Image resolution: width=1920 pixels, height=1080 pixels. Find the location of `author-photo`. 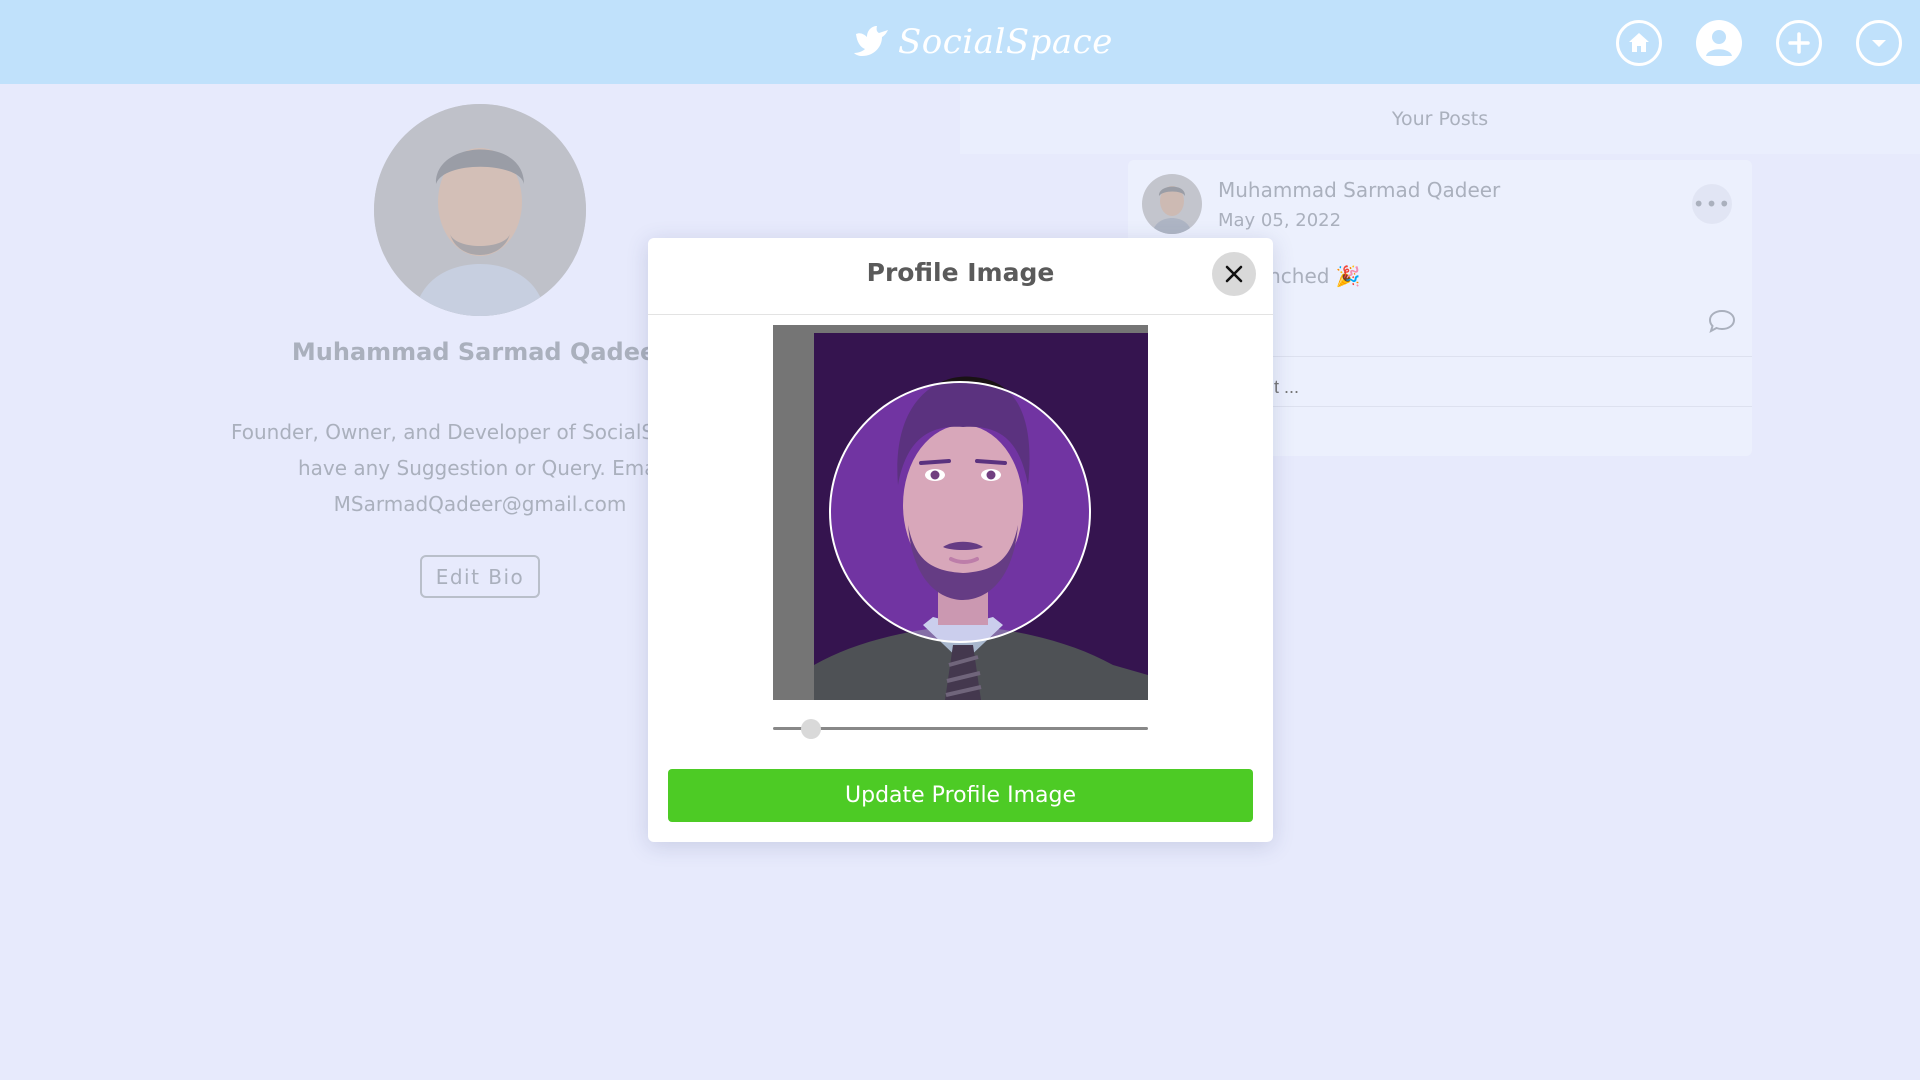

author-photo is located at coordinates (1172, 204).